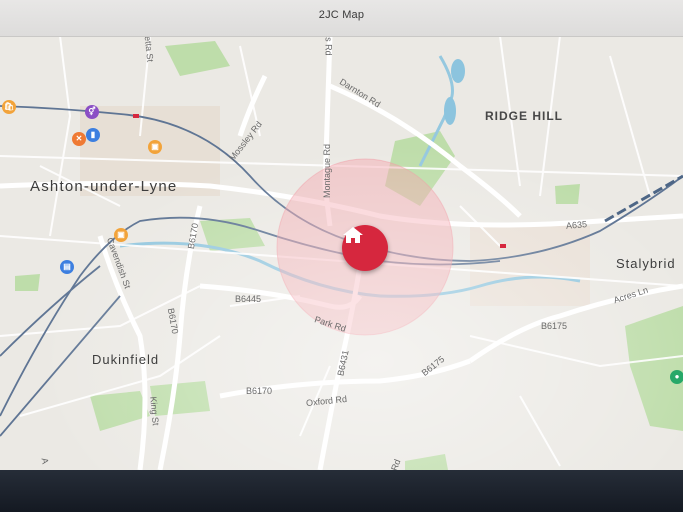 This screenshot has height=512, width=683. What do you see at coordinates (67, 267) in the screenshot?
I see `store-icon: ▤` at bounding box center [67, 267].